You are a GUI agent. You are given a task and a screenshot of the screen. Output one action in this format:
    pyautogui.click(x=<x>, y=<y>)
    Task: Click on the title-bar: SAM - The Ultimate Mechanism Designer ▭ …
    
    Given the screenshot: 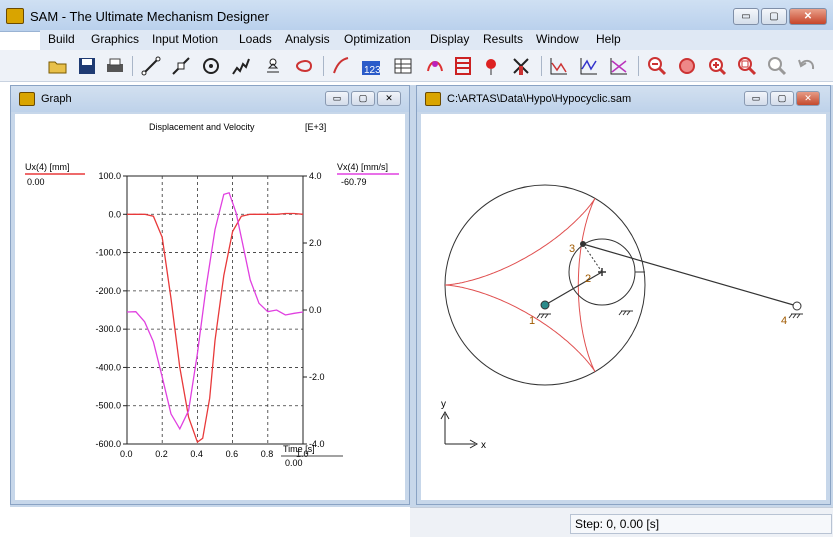 What is the action you would take?
    pyautogui.click(x=416, y=16)
    